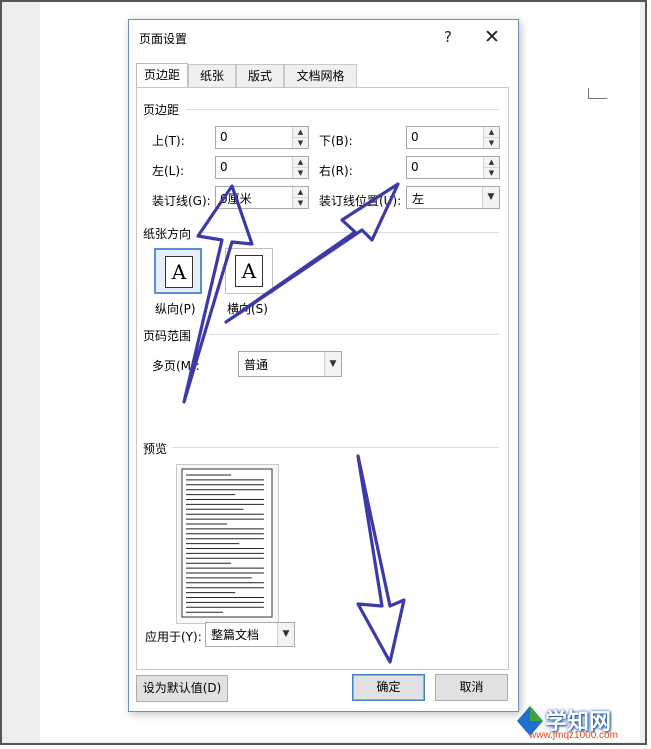 The image size is (651, 749). I want to click on bottom-margin-spinbox: 0 ▲ ▼, so click(453, 137).